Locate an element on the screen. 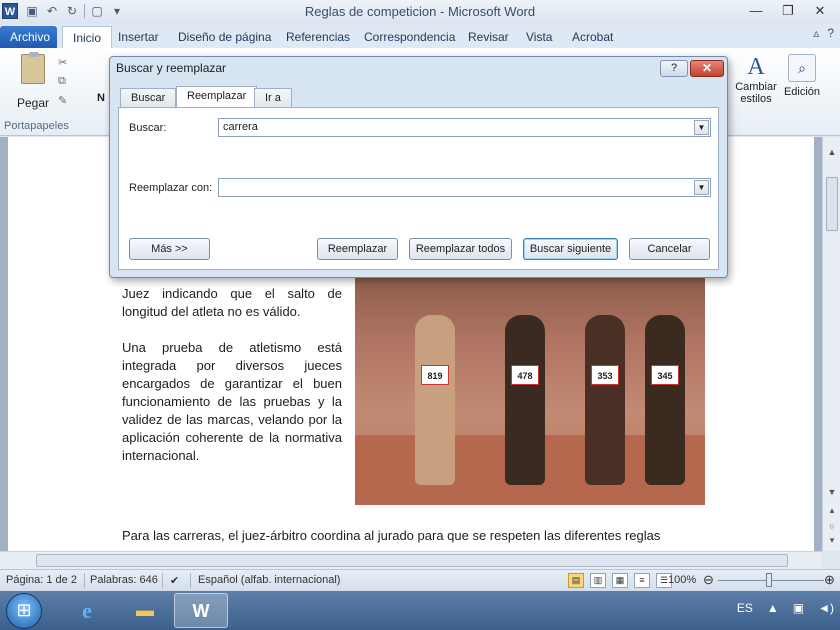 This screenshot has height=630, width=840. show-hidden-icons-icon: ▲ is located at coordinates (773, 608).